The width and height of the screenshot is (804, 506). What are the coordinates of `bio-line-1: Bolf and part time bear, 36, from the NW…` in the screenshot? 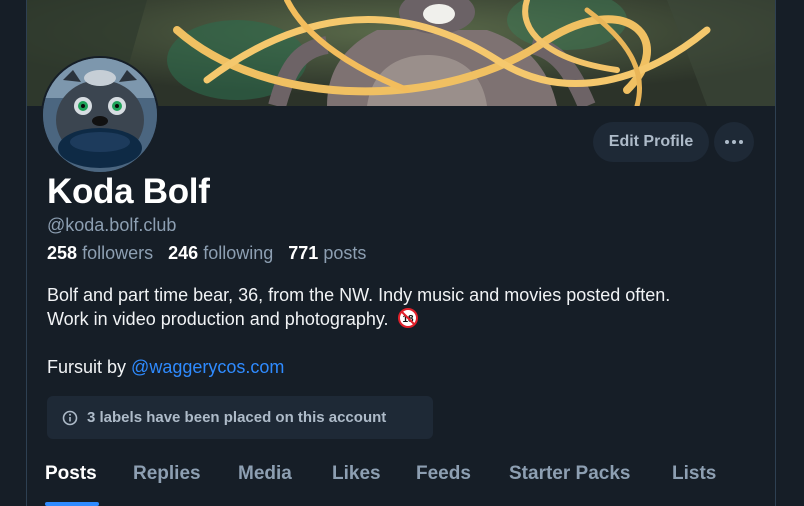 It's located at (359, 295).